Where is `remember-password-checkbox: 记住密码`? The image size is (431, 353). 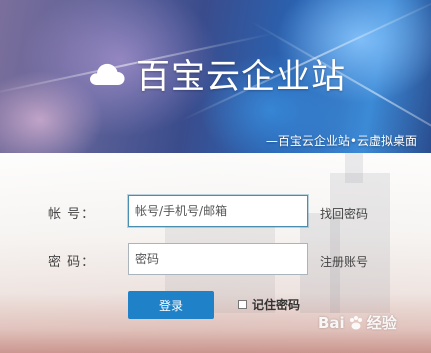
remember-password-checkbox: 记住密码 is located at coordinates (269, 304).